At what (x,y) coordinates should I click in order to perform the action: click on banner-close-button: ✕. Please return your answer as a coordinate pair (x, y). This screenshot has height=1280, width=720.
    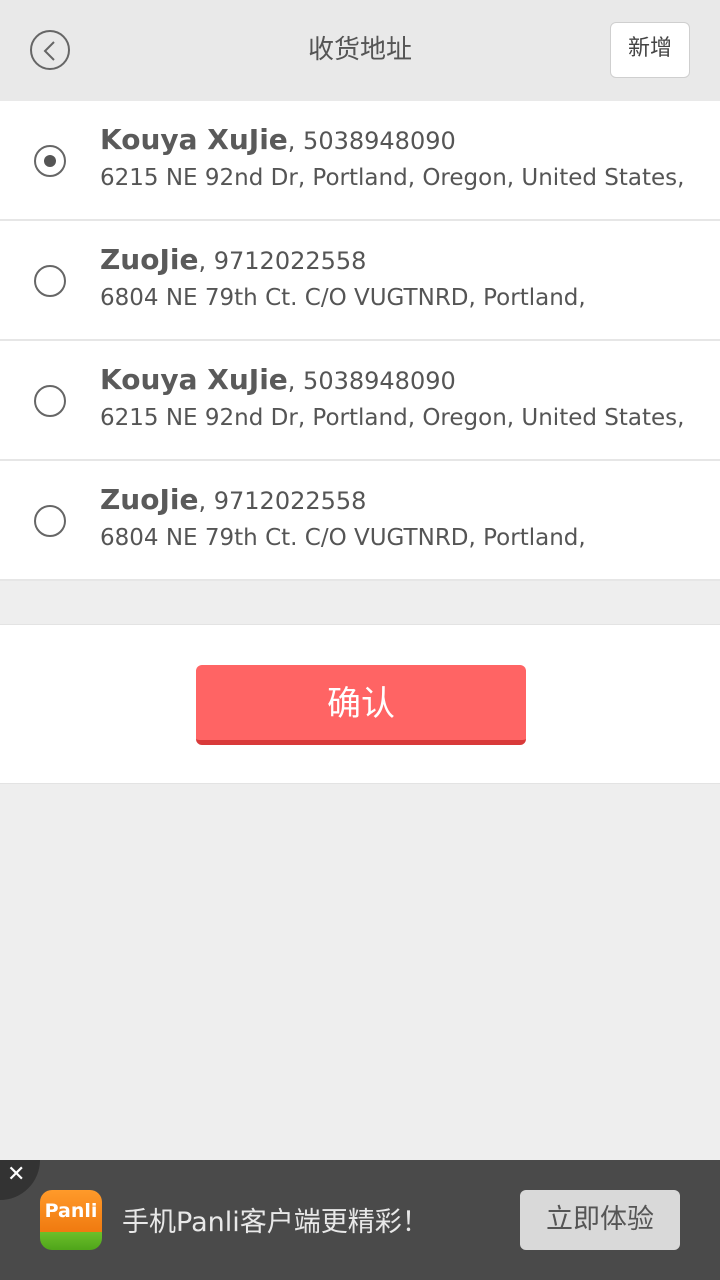
    Looking at the image, I should click on (20, 1180).